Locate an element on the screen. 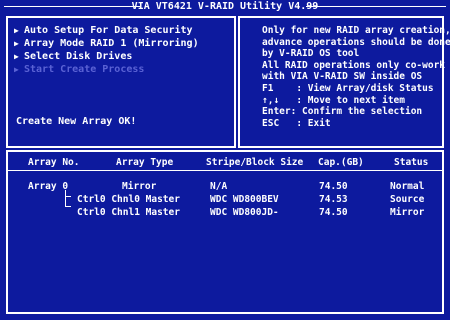  table-row: Array 0 Mirror N/A 74.50 Normal is located at coordinates (225, 186).